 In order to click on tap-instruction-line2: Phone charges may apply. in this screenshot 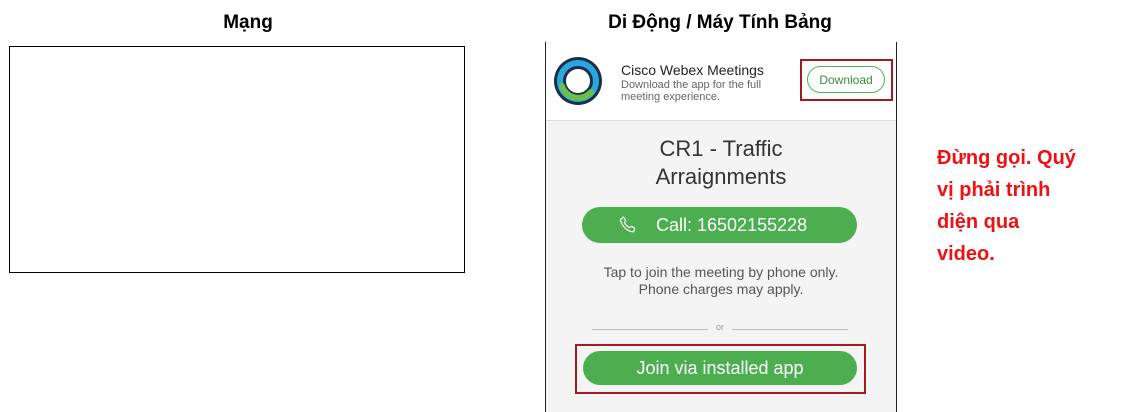, I will do `click(721, 289)`.